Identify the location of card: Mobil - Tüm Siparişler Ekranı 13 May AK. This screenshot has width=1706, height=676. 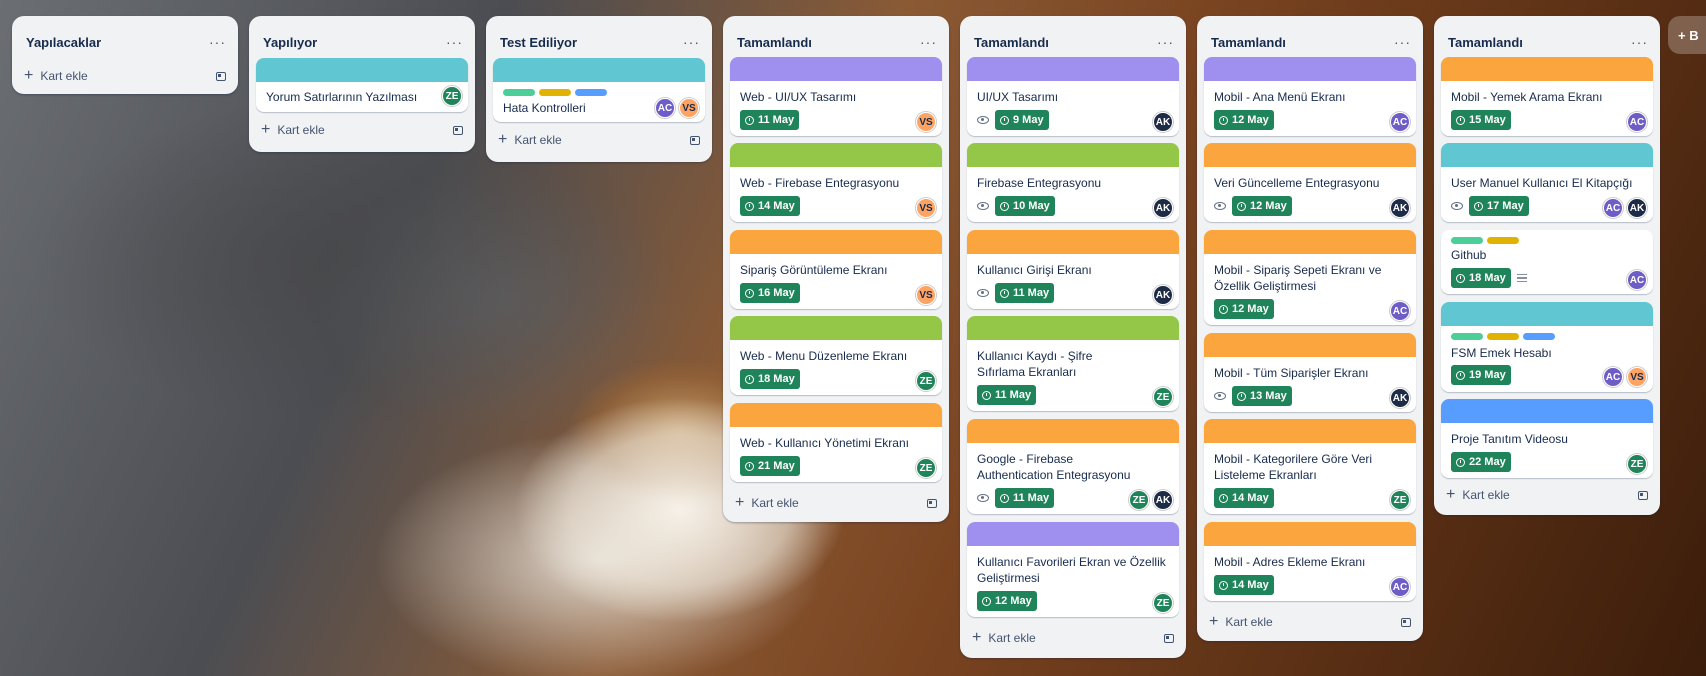
(1310, 372).